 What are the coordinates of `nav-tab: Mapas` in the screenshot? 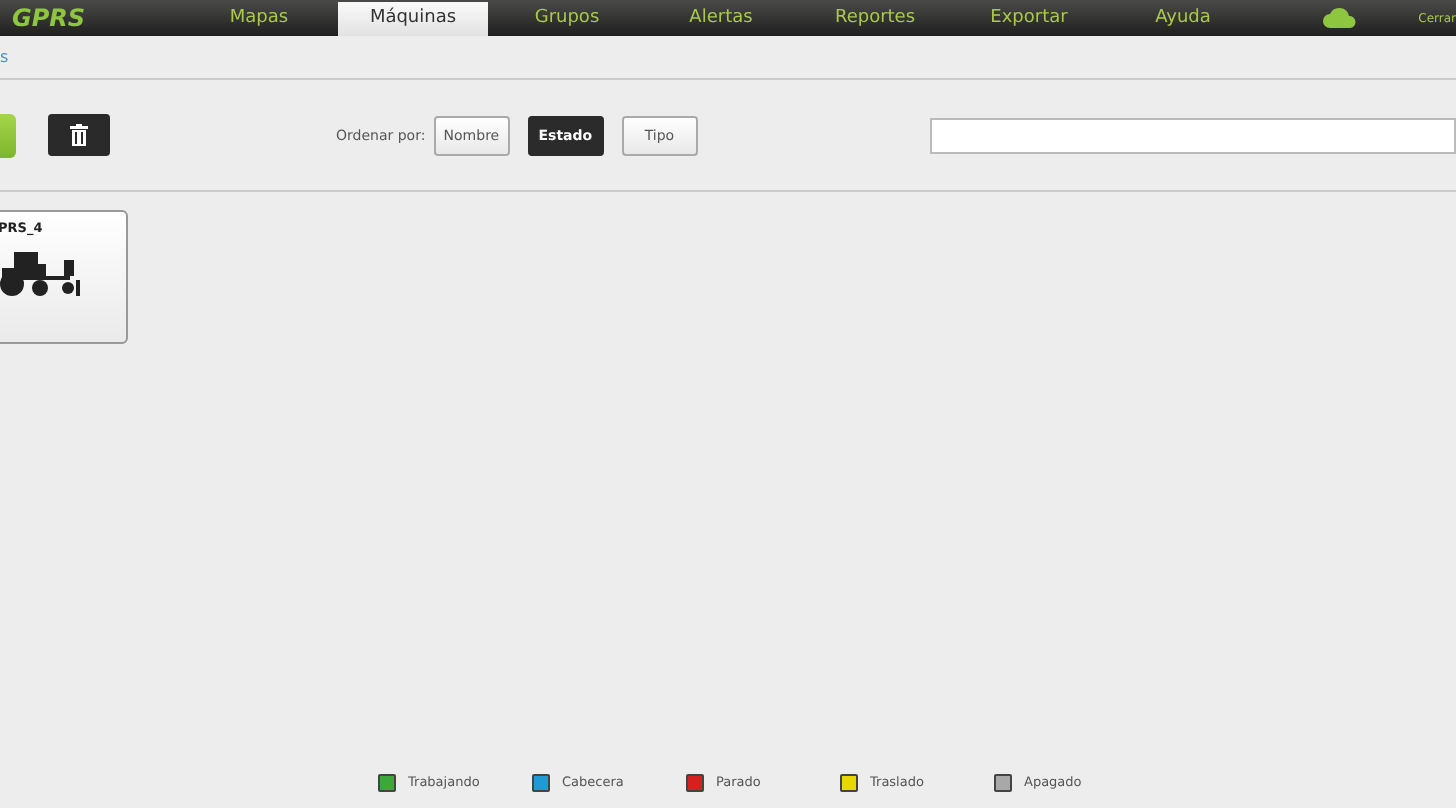 It's located at (259, 18).